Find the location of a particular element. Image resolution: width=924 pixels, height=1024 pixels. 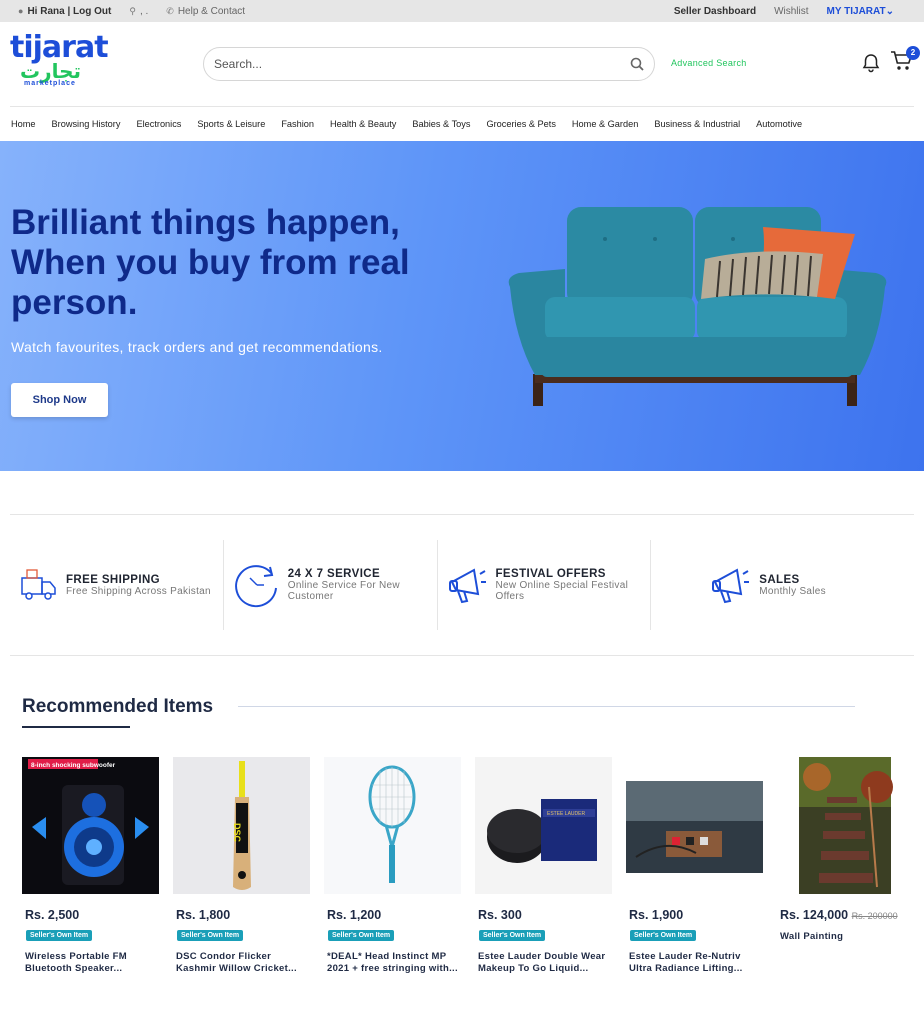

product-price: Rs. 124,000 Rs. 200000 is located at coordinates (847, 915).